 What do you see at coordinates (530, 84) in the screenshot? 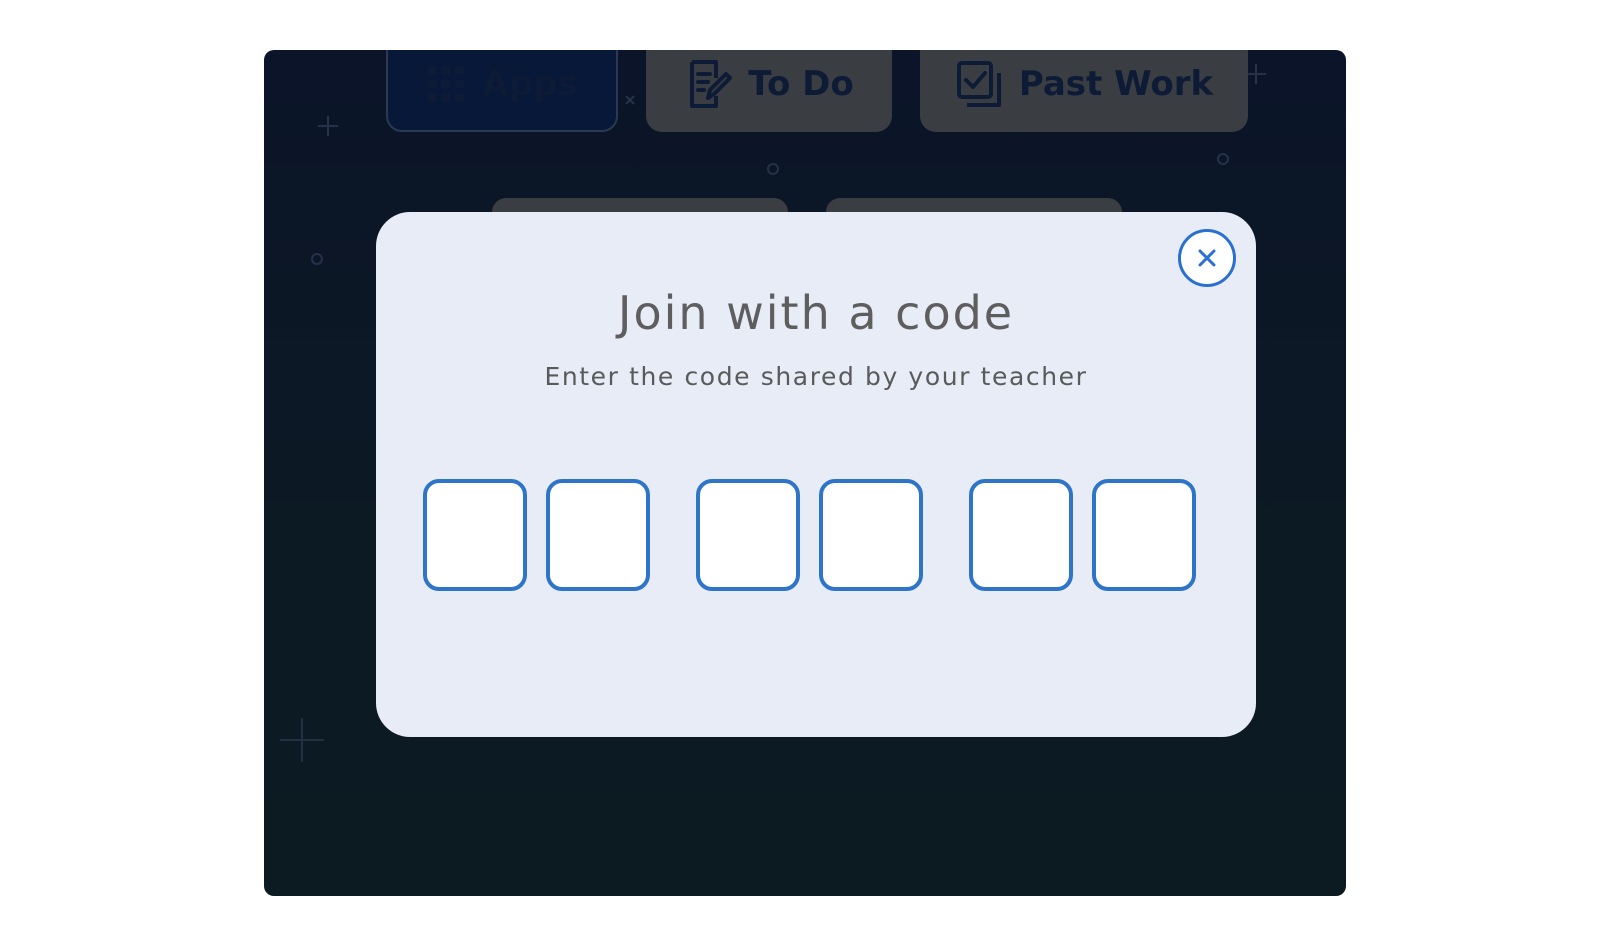
I see `tab-apps-label: Apps` at bounding box center [530, 84].